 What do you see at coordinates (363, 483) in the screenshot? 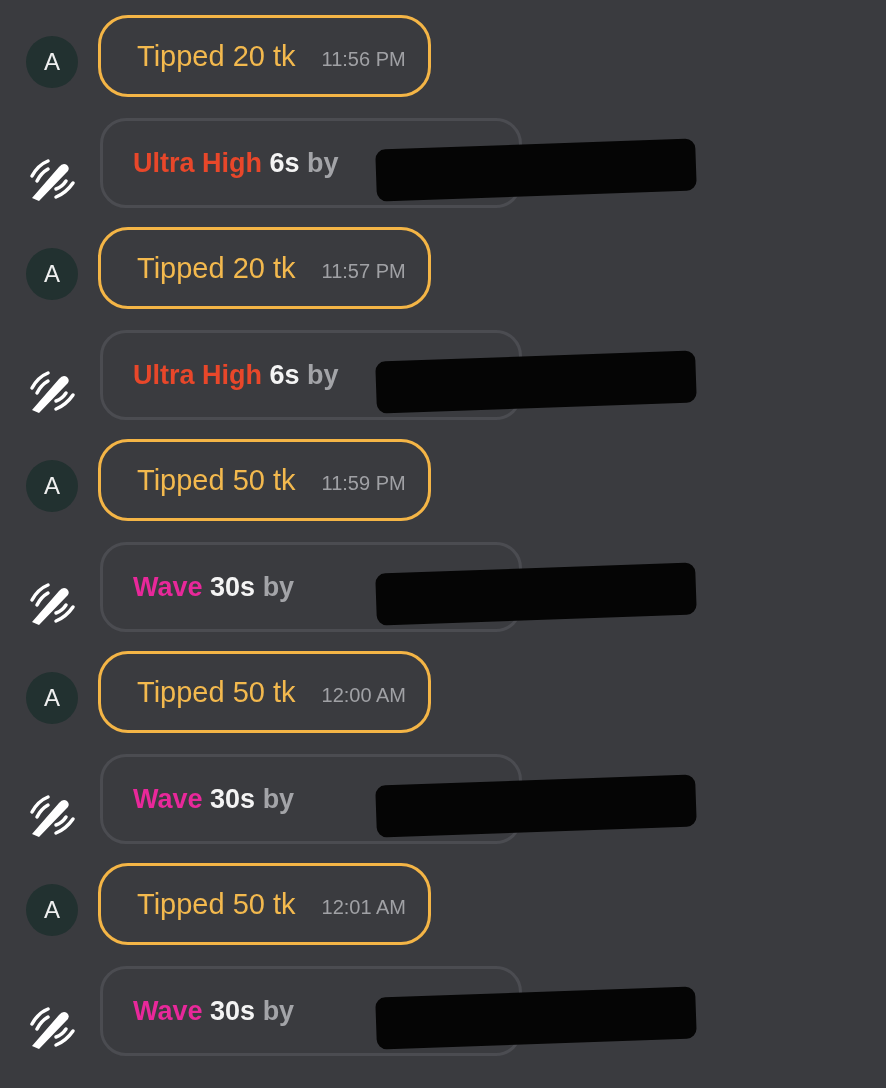
I see `message-time: 11:59 PM` at bounding box center [363, 483].